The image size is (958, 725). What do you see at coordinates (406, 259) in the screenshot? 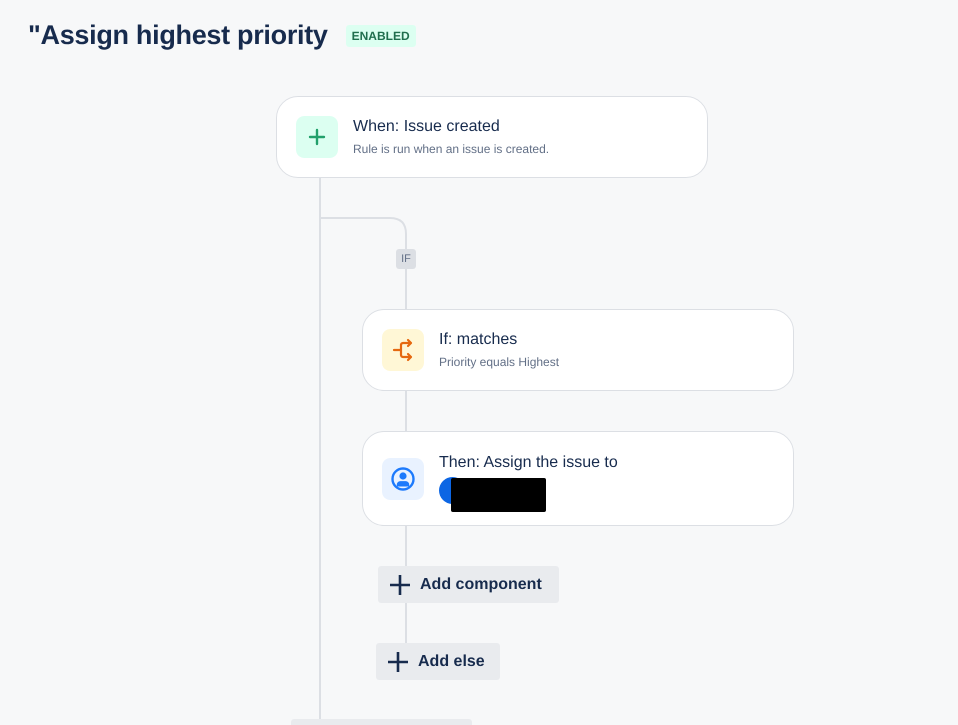
I see `if-label: IF` at bounding box center [406, 259].